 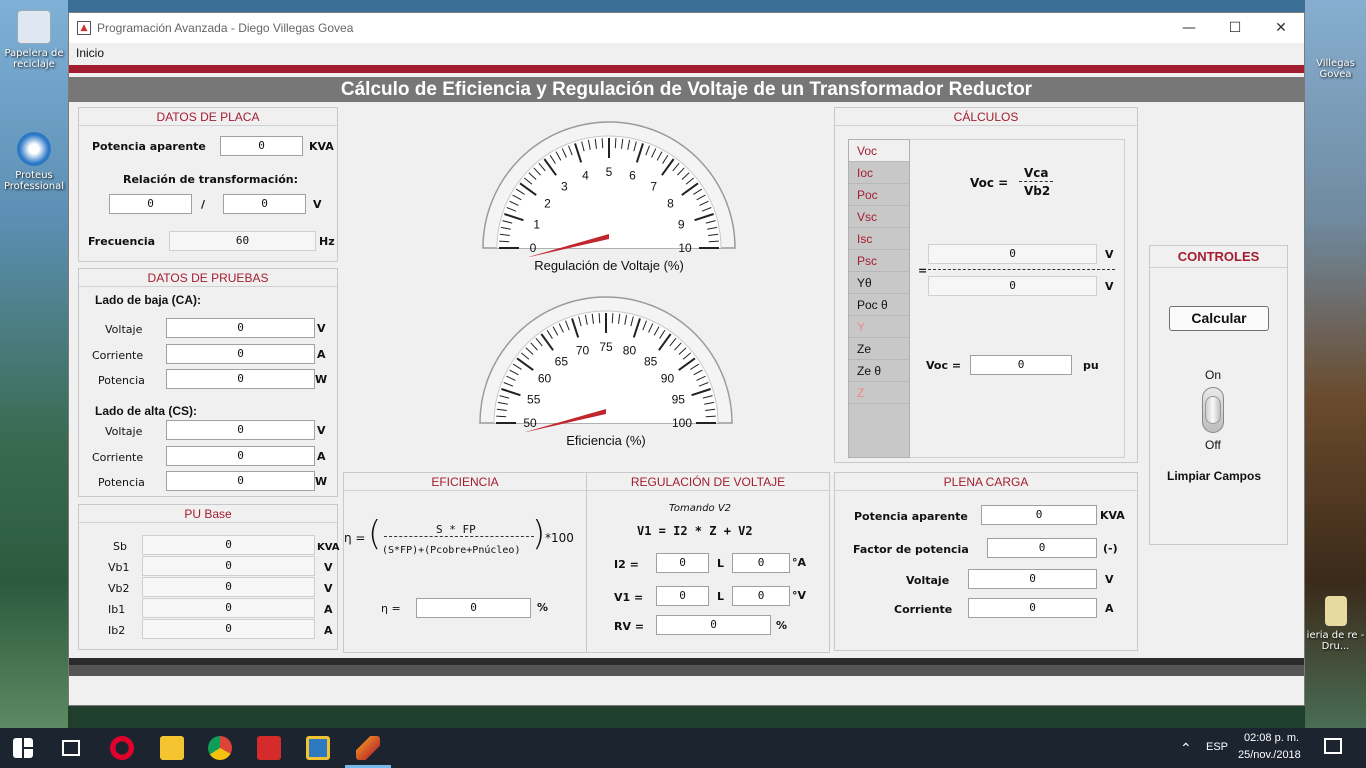 I want to click on alta-potencia-input: 0, so click(x=240, y=481).